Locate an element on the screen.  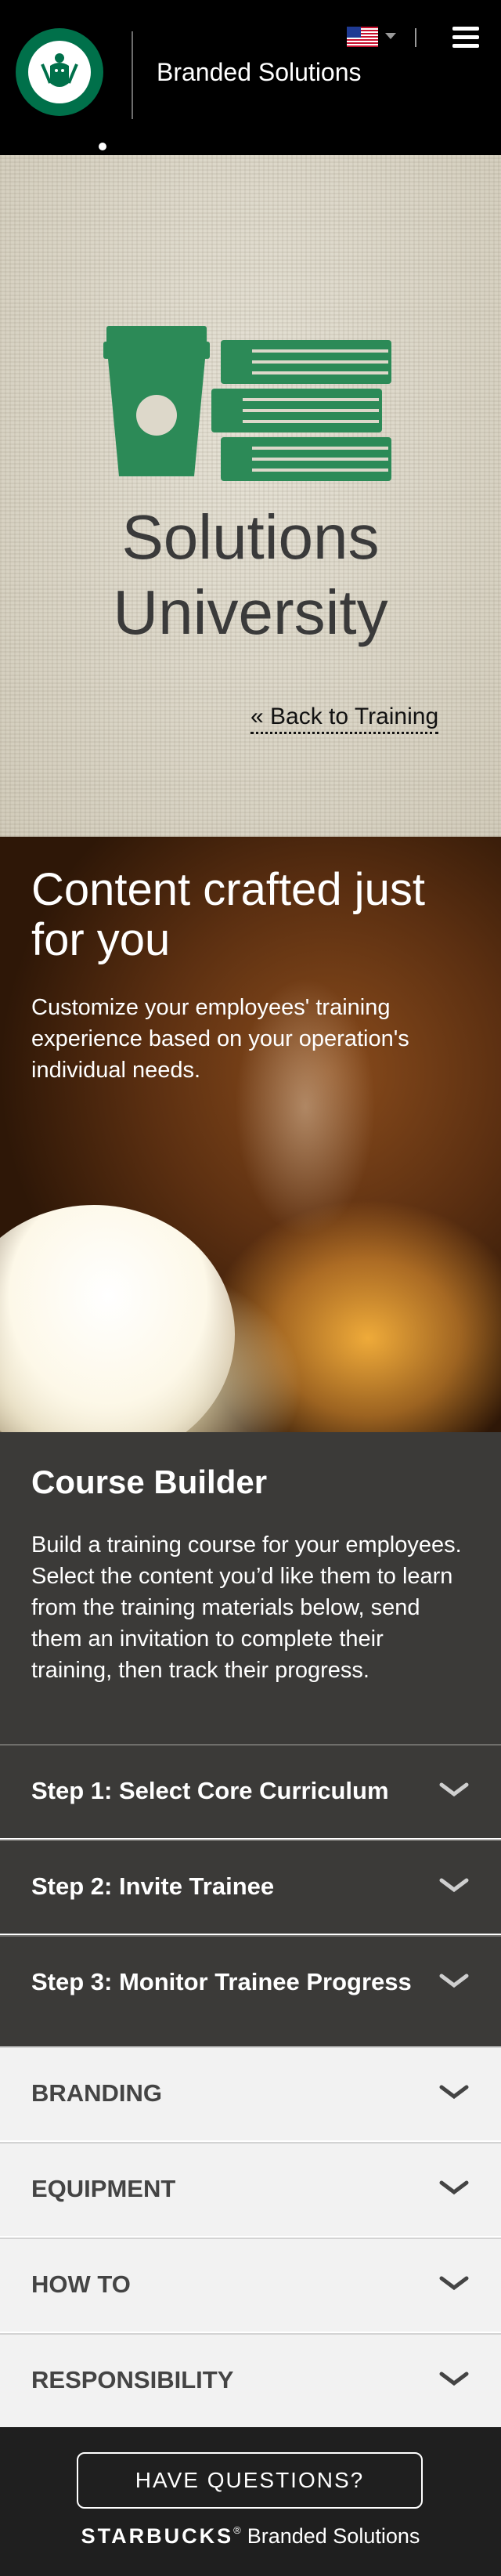
promo-title: Content crafted just for you is located at coordinates (228, 915).